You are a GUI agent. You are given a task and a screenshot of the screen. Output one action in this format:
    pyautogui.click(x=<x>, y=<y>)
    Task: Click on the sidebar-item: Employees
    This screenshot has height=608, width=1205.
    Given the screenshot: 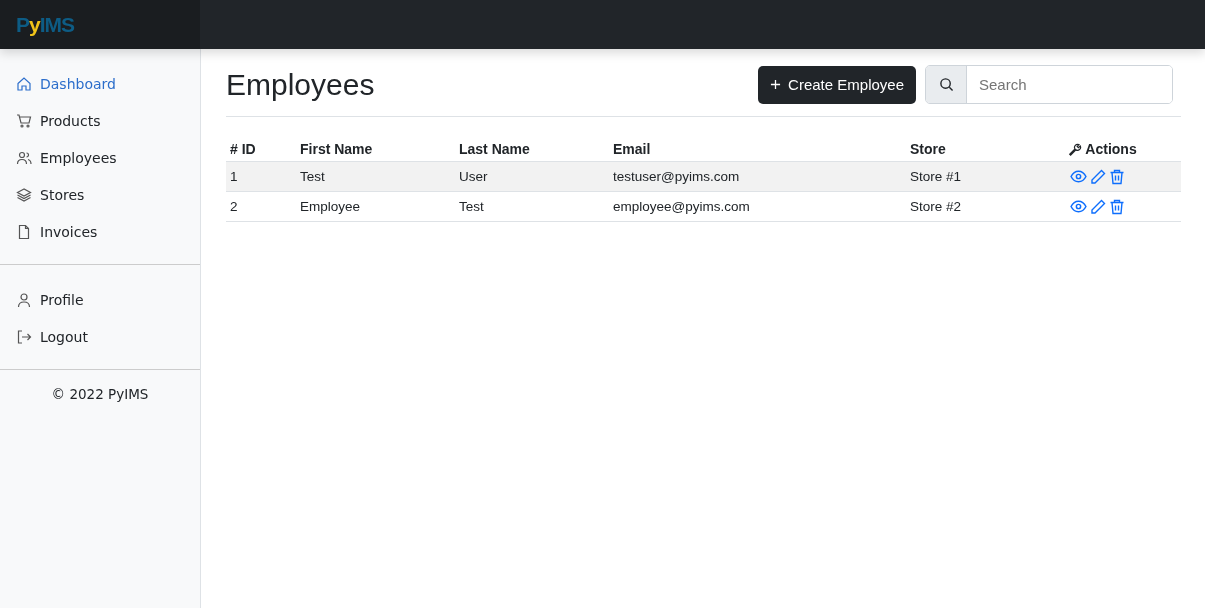 What is the action you would take?
    pyautogui.click(x=100, y=157)
    